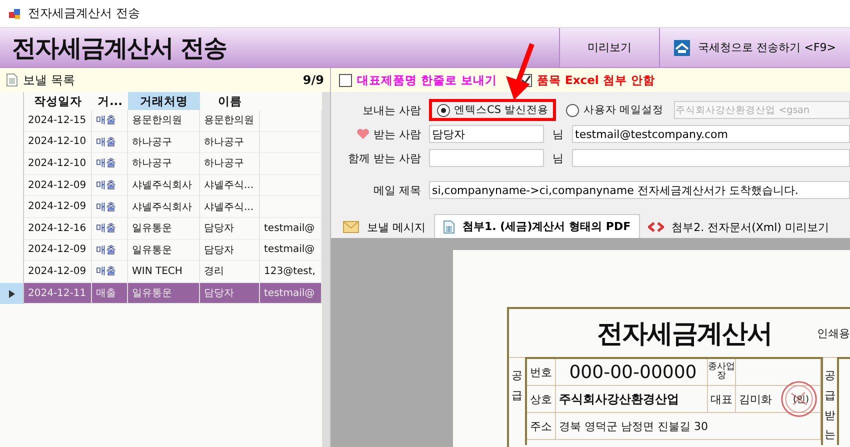 This screenshot has height=447, width=850. What do you see at coordinates (326, 269) in the screenshot?
I see `scrollbar` at bounding box center [326, 269].